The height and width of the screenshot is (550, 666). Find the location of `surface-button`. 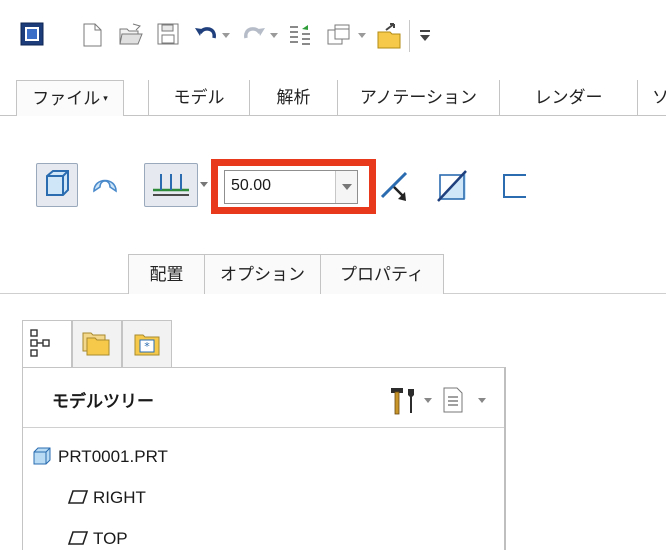

surface-button is located at coordinates (106, 185).